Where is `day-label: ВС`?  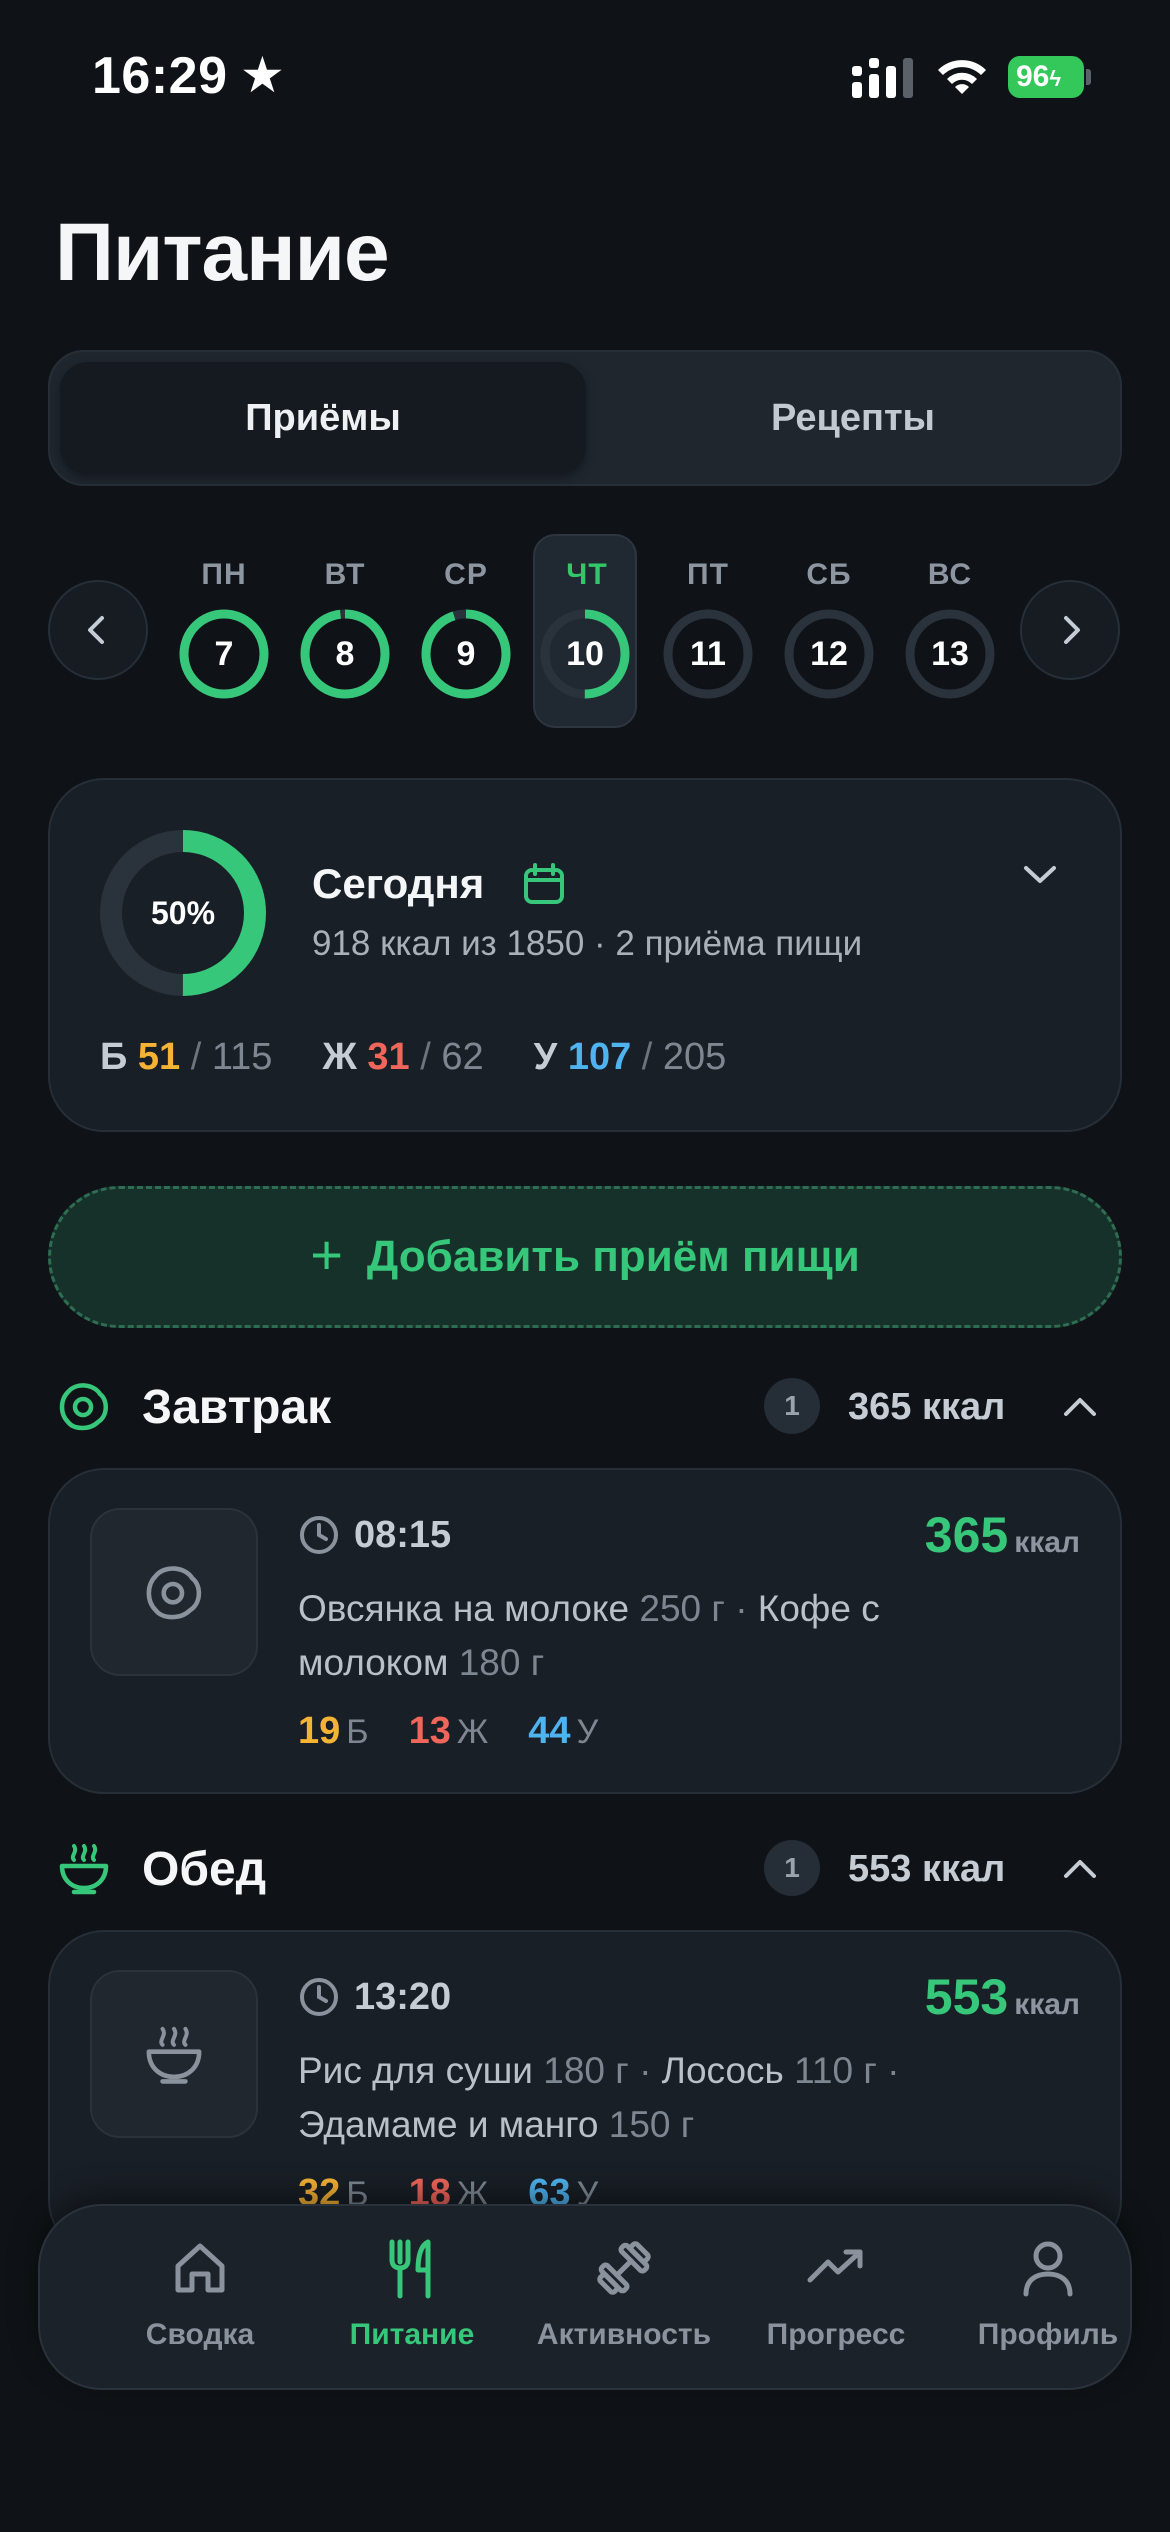
day-label: ВС is located at coordinates (950, 574).